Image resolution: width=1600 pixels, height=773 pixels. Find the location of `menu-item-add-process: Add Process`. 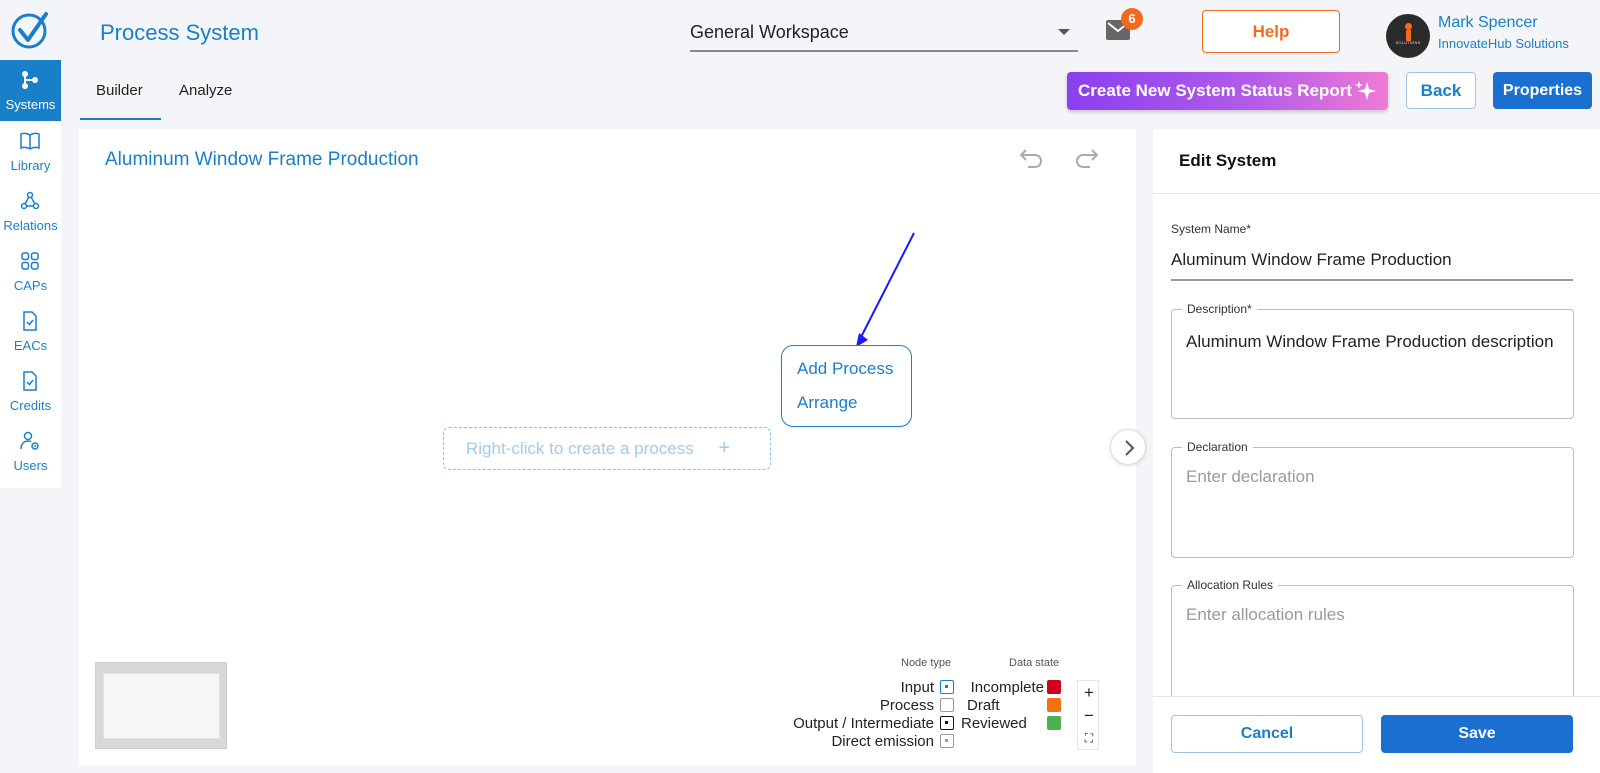

menu-item-add-process: Add Process is located at coordinates (845, 369).